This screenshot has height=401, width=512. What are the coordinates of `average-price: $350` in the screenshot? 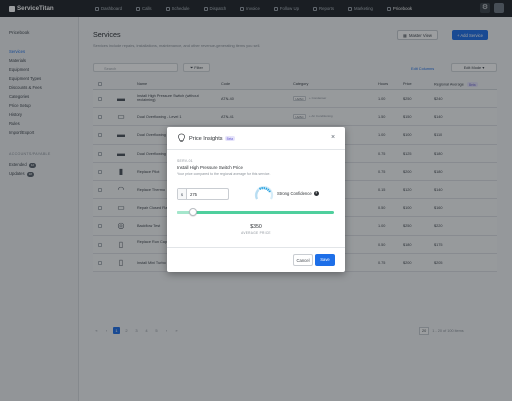 It's located at (256, 227).